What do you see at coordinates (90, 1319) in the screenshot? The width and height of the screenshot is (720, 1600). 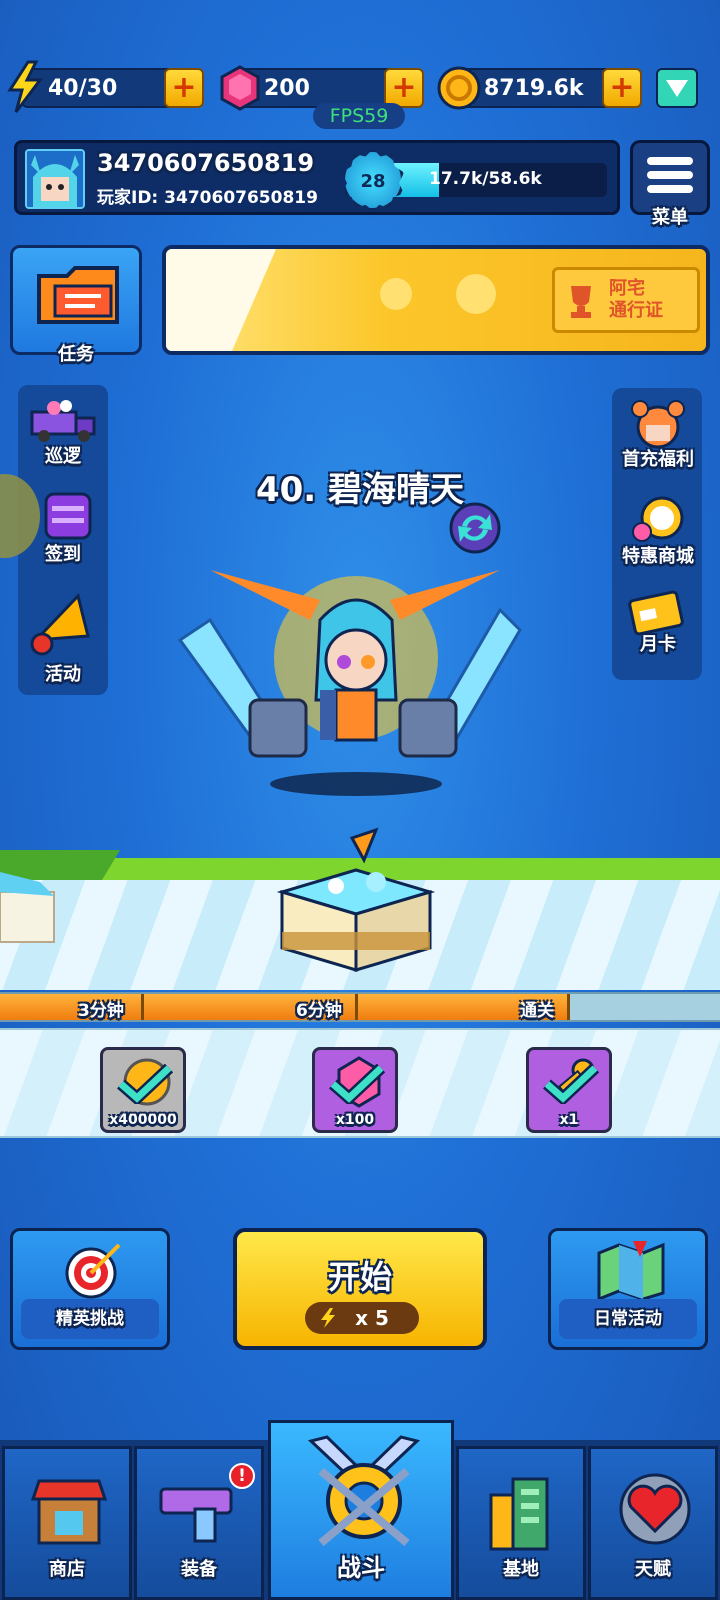 I see `elite-challenge-label: 精英挑战` at bounding box center [90, 1319].